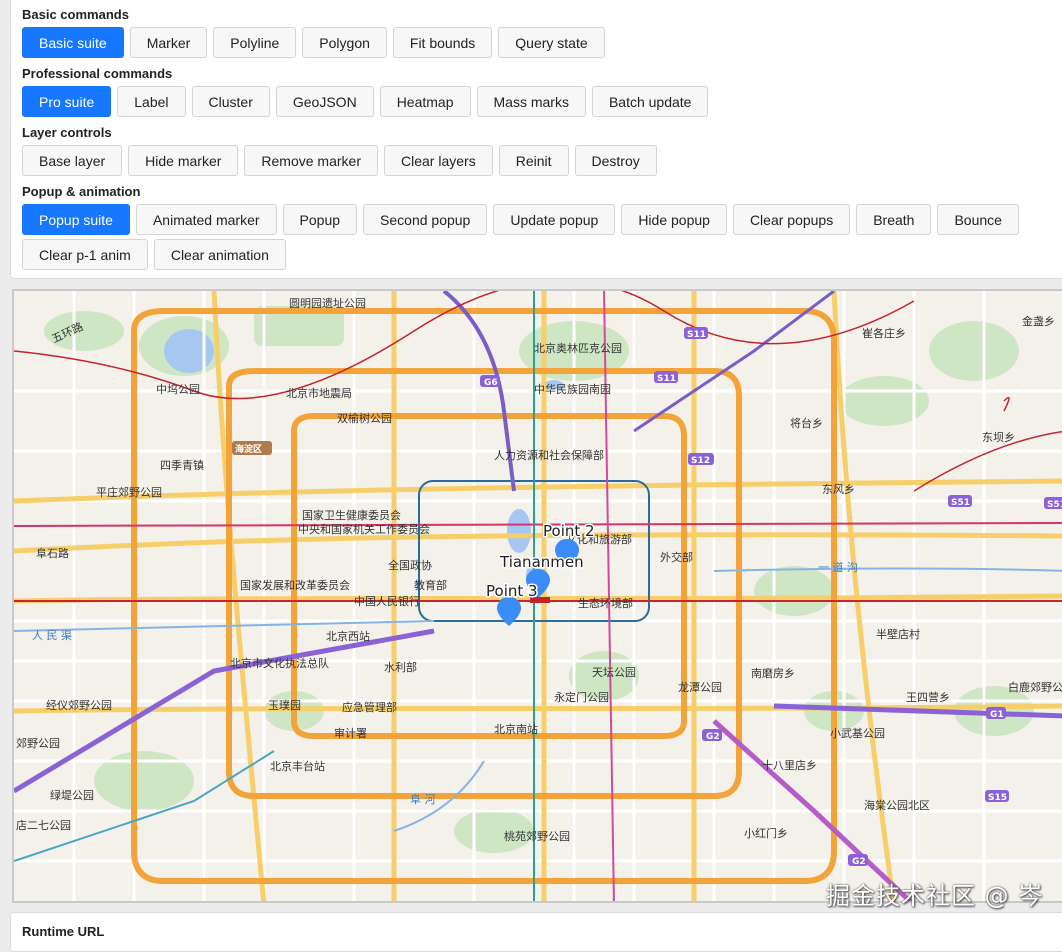  I want to click on shield-s11-top: S11, so click(696, 335).